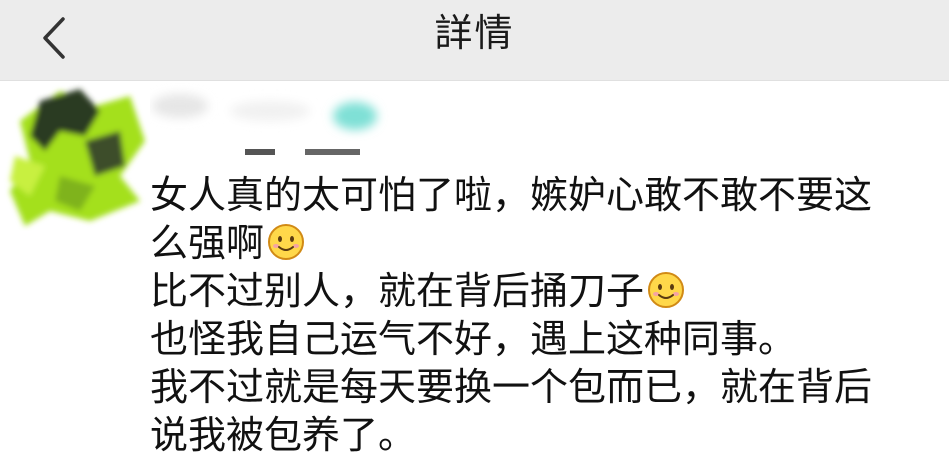  Describe the element at coordinates (545, 243) in the screenshot. I see `post-line: 么强啊` at that location.